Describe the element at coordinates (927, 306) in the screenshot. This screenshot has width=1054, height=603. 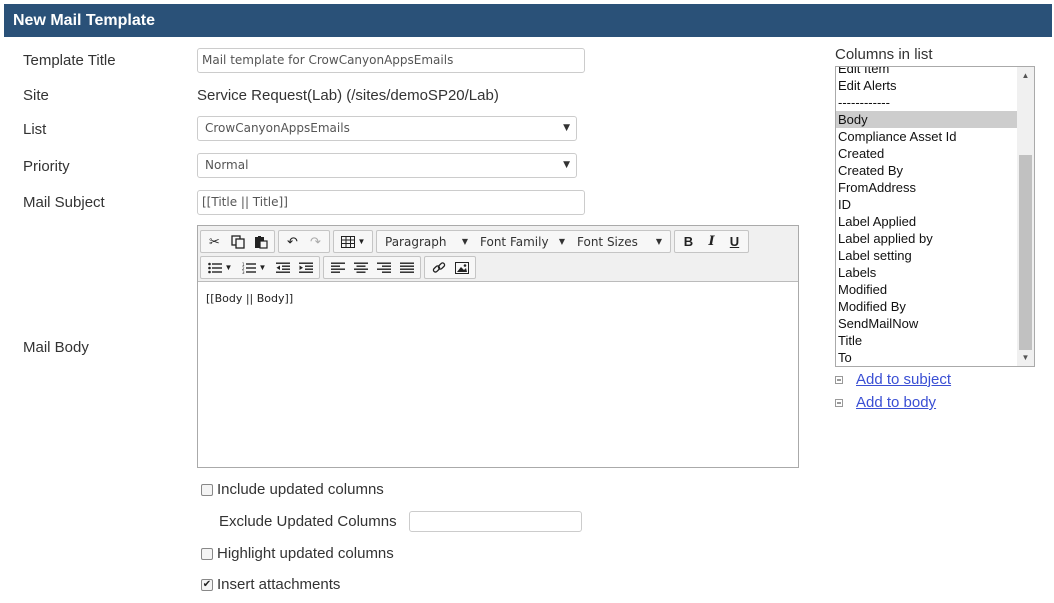
I see `column-list-item: Modified By` at that location.